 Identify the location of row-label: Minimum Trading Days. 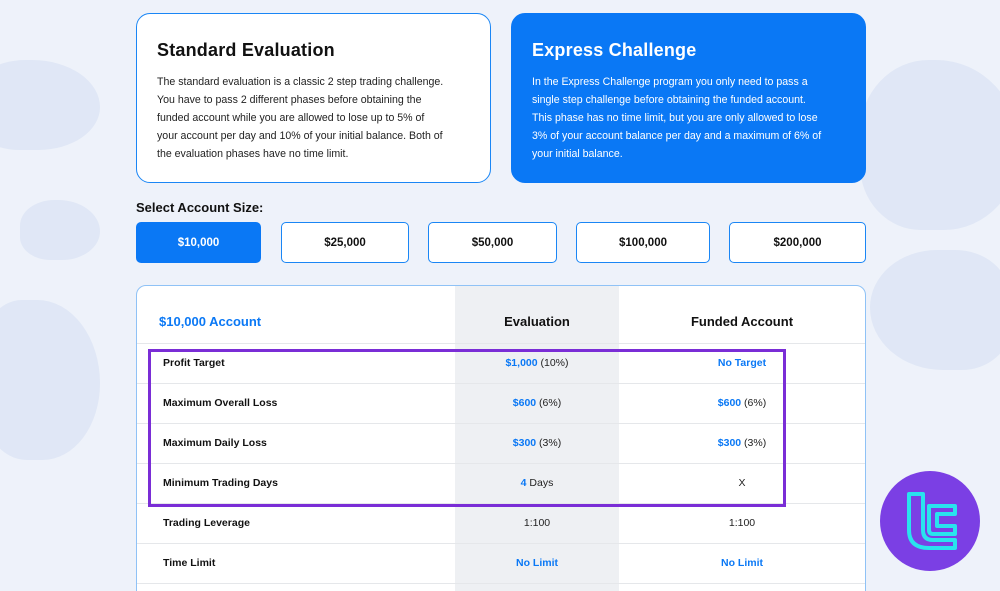
(220, 483).